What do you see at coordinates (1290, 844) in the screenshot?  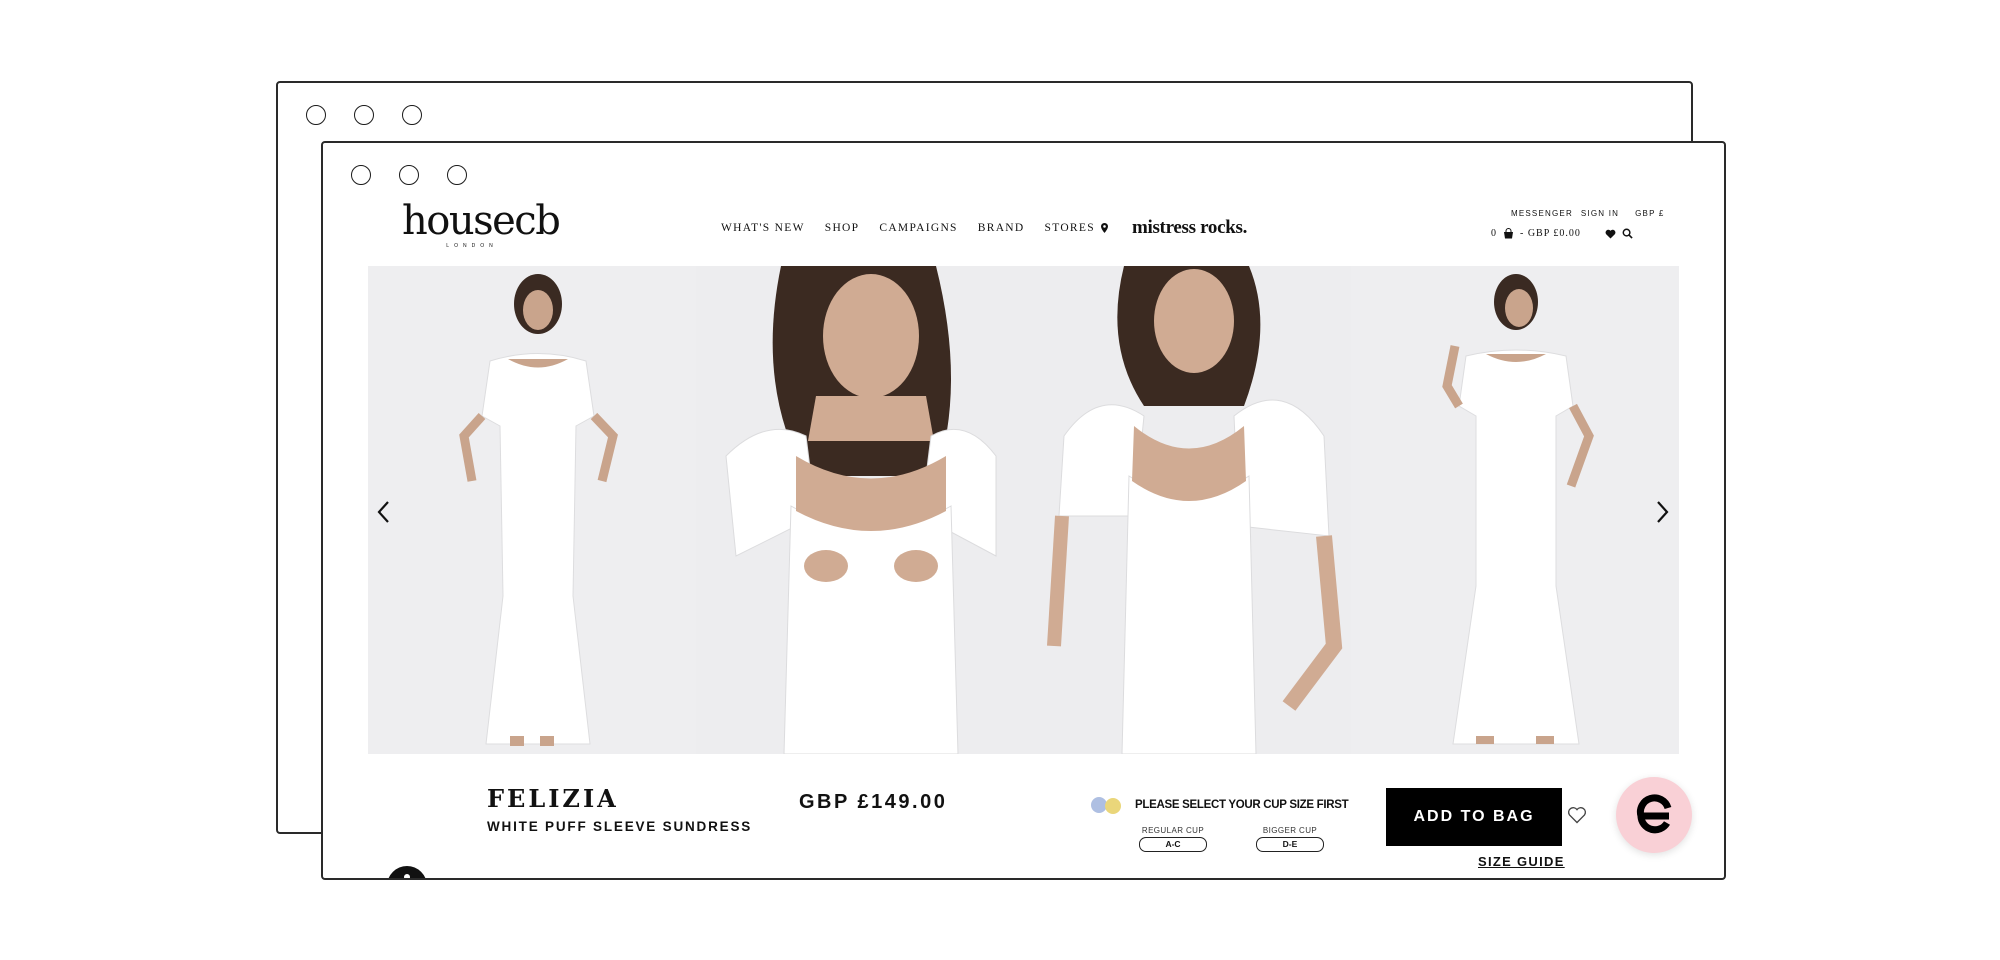 I see `cup-d-e-button: D-E` at bounding box center [1290, 844].